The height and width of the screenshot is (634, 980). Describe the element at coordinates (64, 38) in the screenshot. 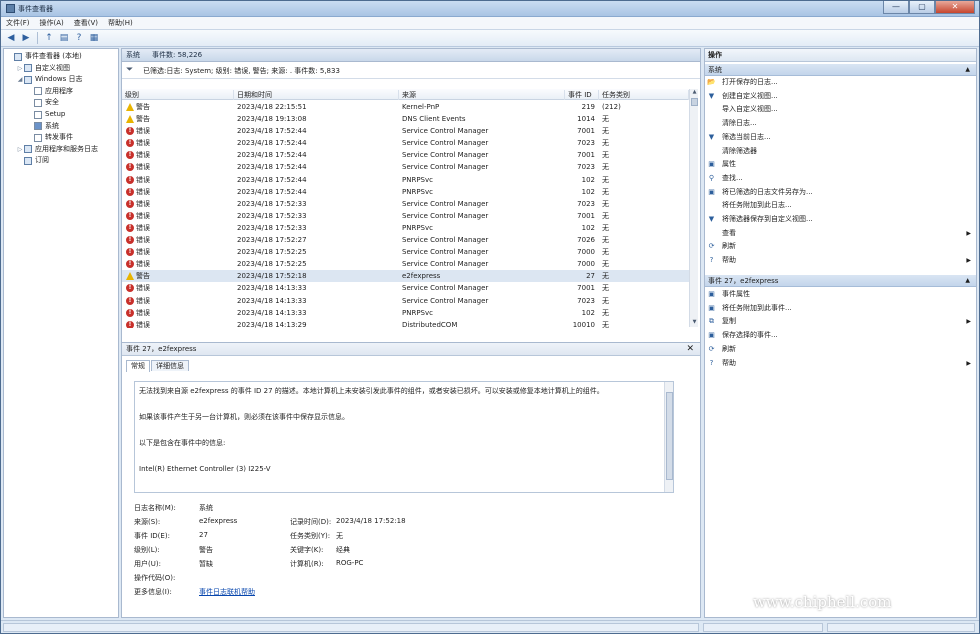

I see `show-tree-icon: ▤` at that location.